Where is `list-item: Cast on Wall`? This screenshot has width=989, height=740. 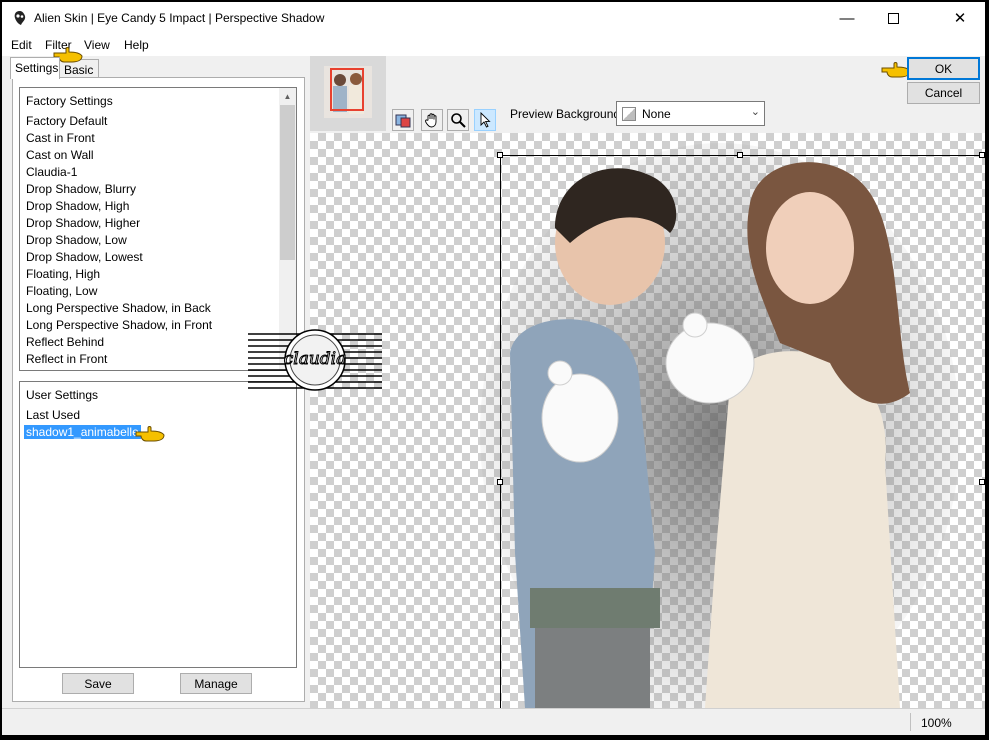 list-item: Cast on Wall is located at coordinates (60, 155).